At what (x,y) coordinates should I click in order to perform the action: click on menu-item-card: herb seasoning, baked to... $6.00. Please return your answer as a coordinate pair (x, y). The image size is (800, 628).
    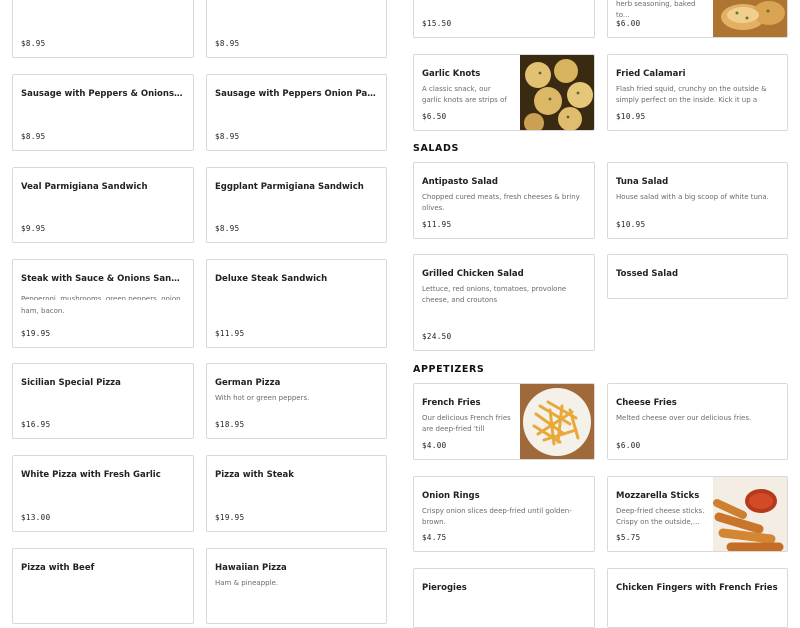
    Looking at the image, I should click on (697, 19).